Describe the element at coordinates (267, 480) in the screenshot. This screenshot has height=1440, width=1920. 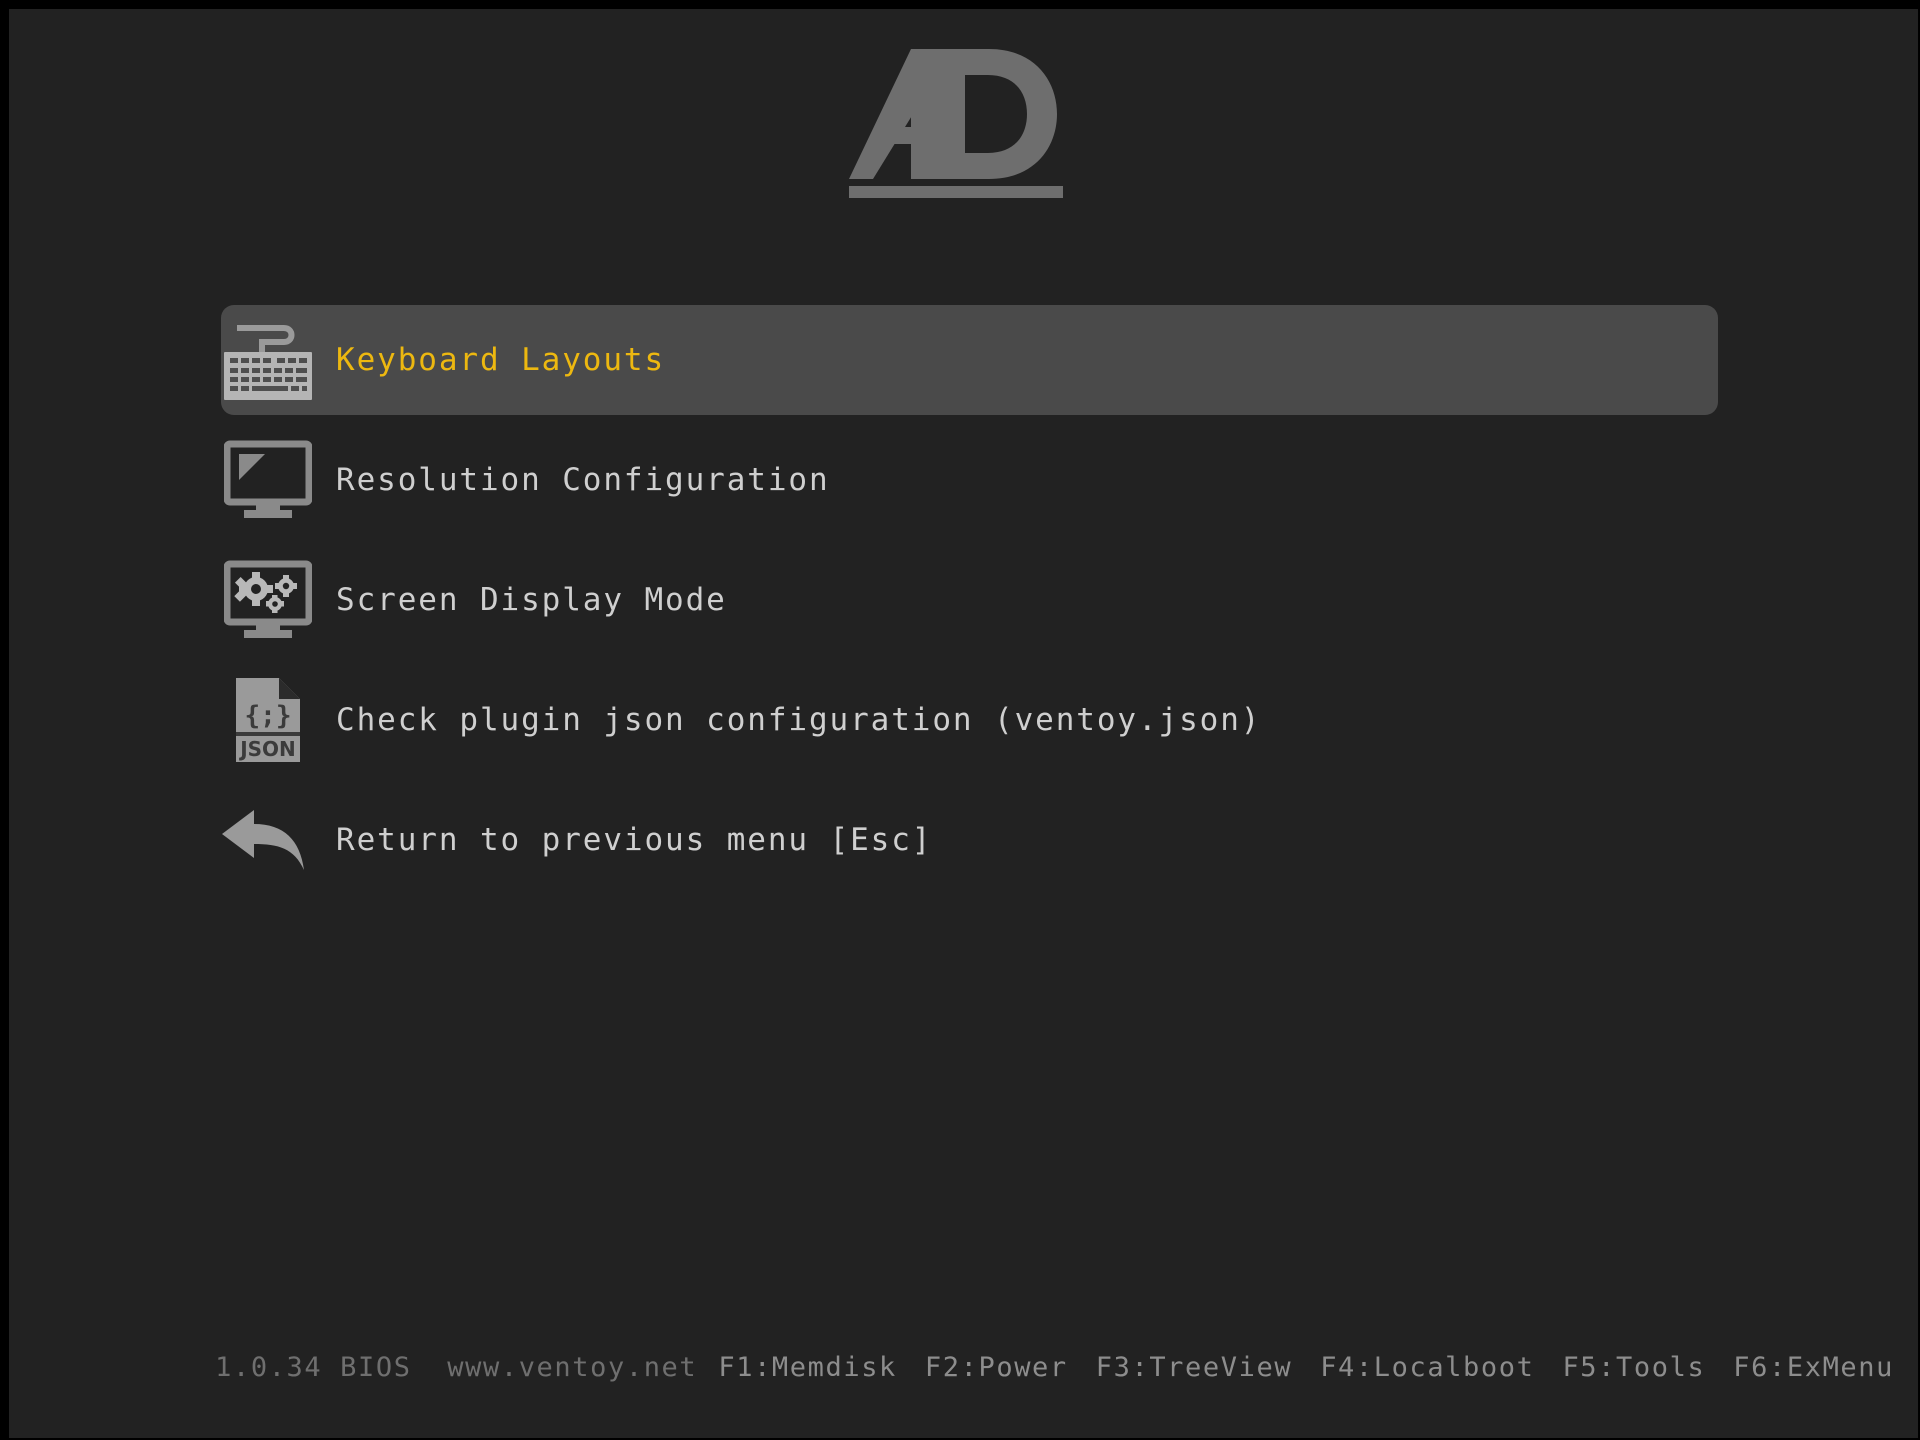
I see `monitor-icon` at that location.